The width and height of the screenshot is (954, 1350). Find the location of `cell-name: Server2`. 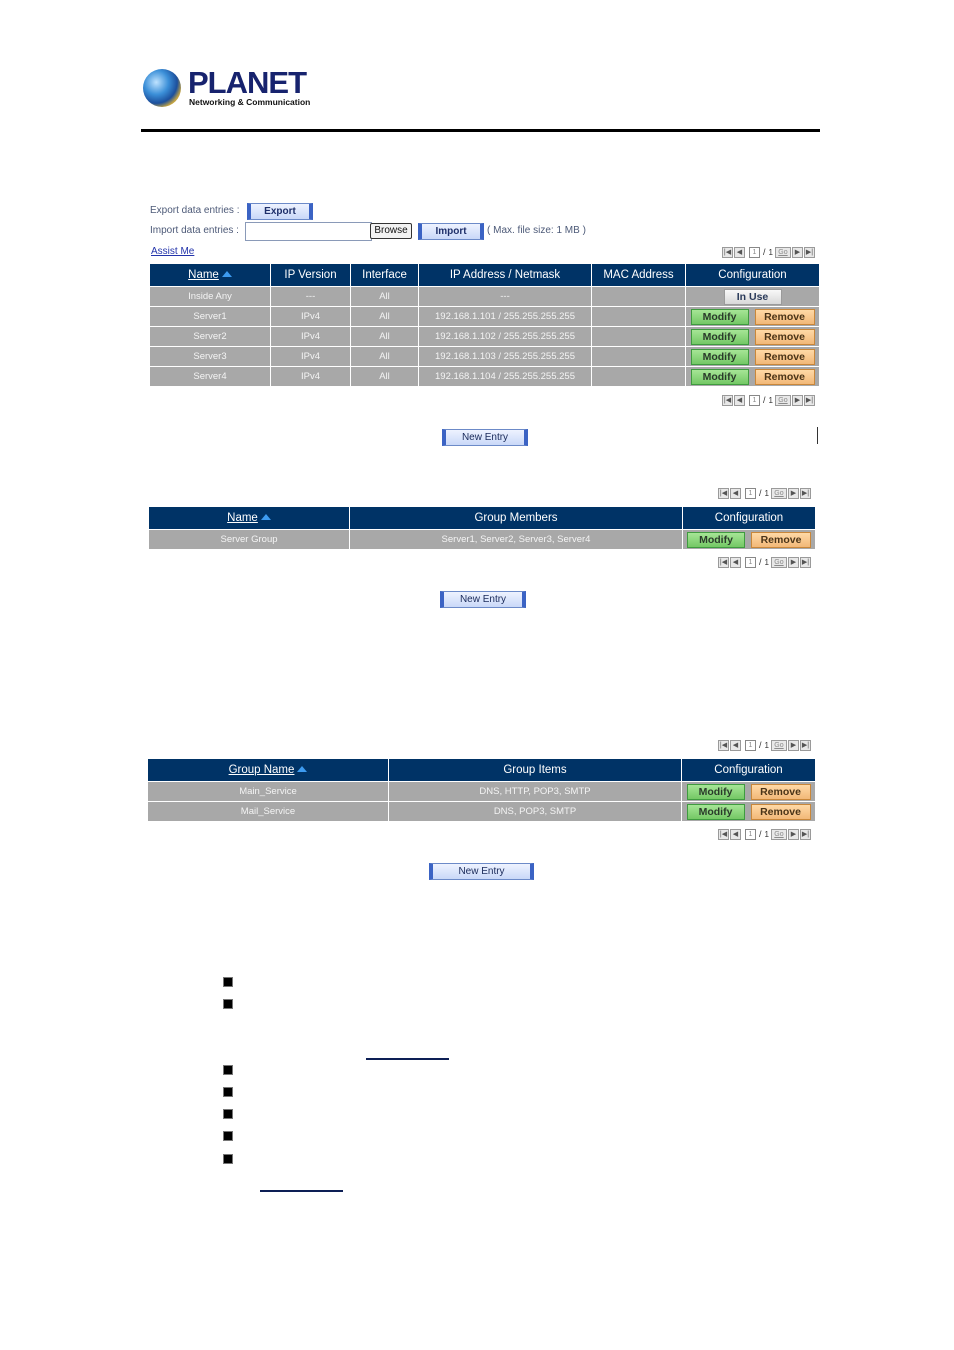

cell-name: Server2 is located at coordinates (210, 336).